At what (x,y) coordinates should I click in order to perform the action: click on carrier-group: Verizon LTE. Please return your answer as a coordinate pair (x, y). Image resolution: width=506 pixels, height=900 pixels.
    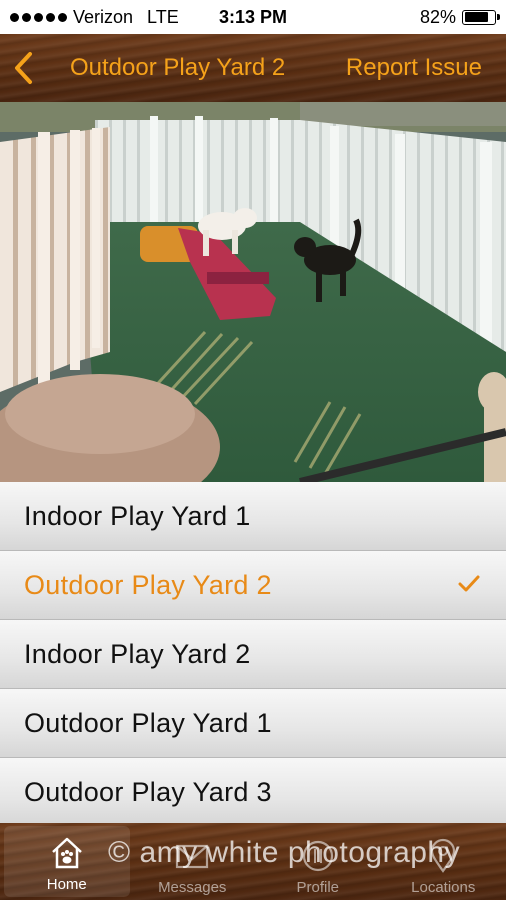
    Looking at the image, I should click on (94, 17).